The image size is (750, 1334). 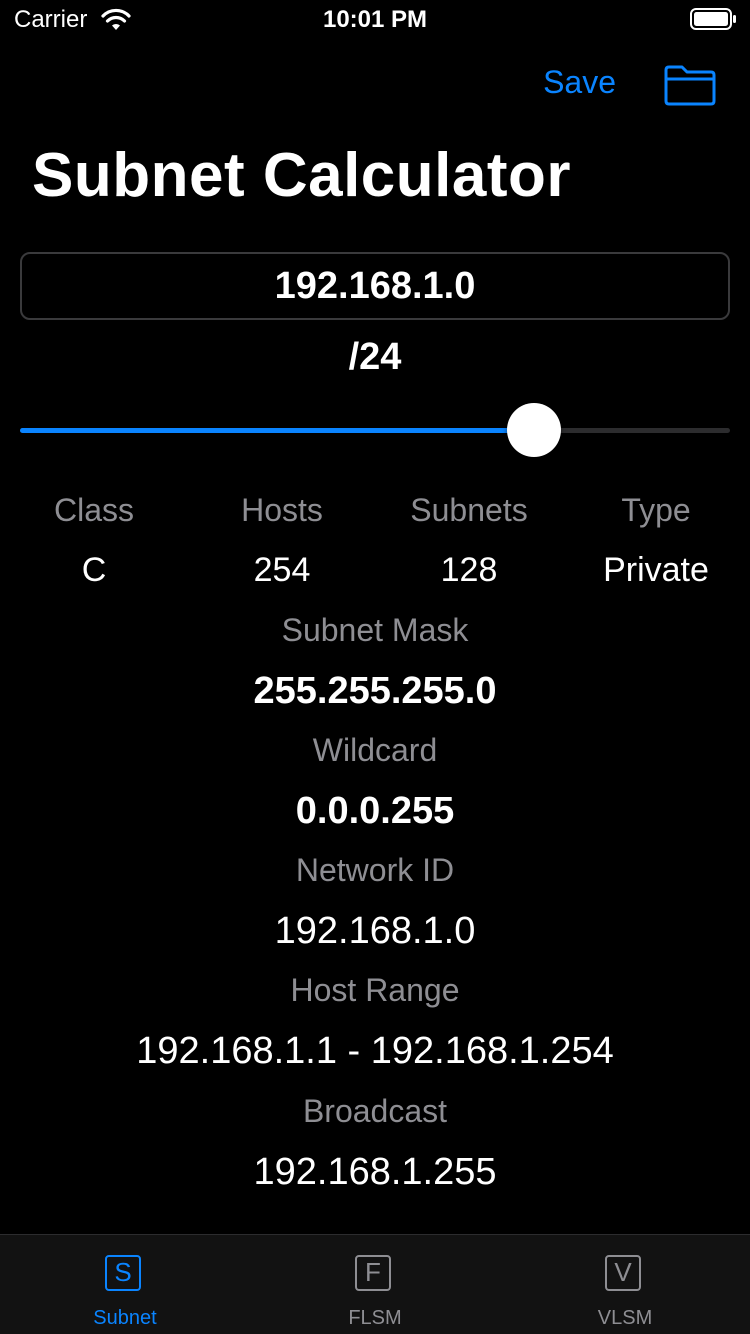 What do you see at coordinates (579, 82) in the screenshot?
I see `save-button: Save` at bounding box center [579, 82].